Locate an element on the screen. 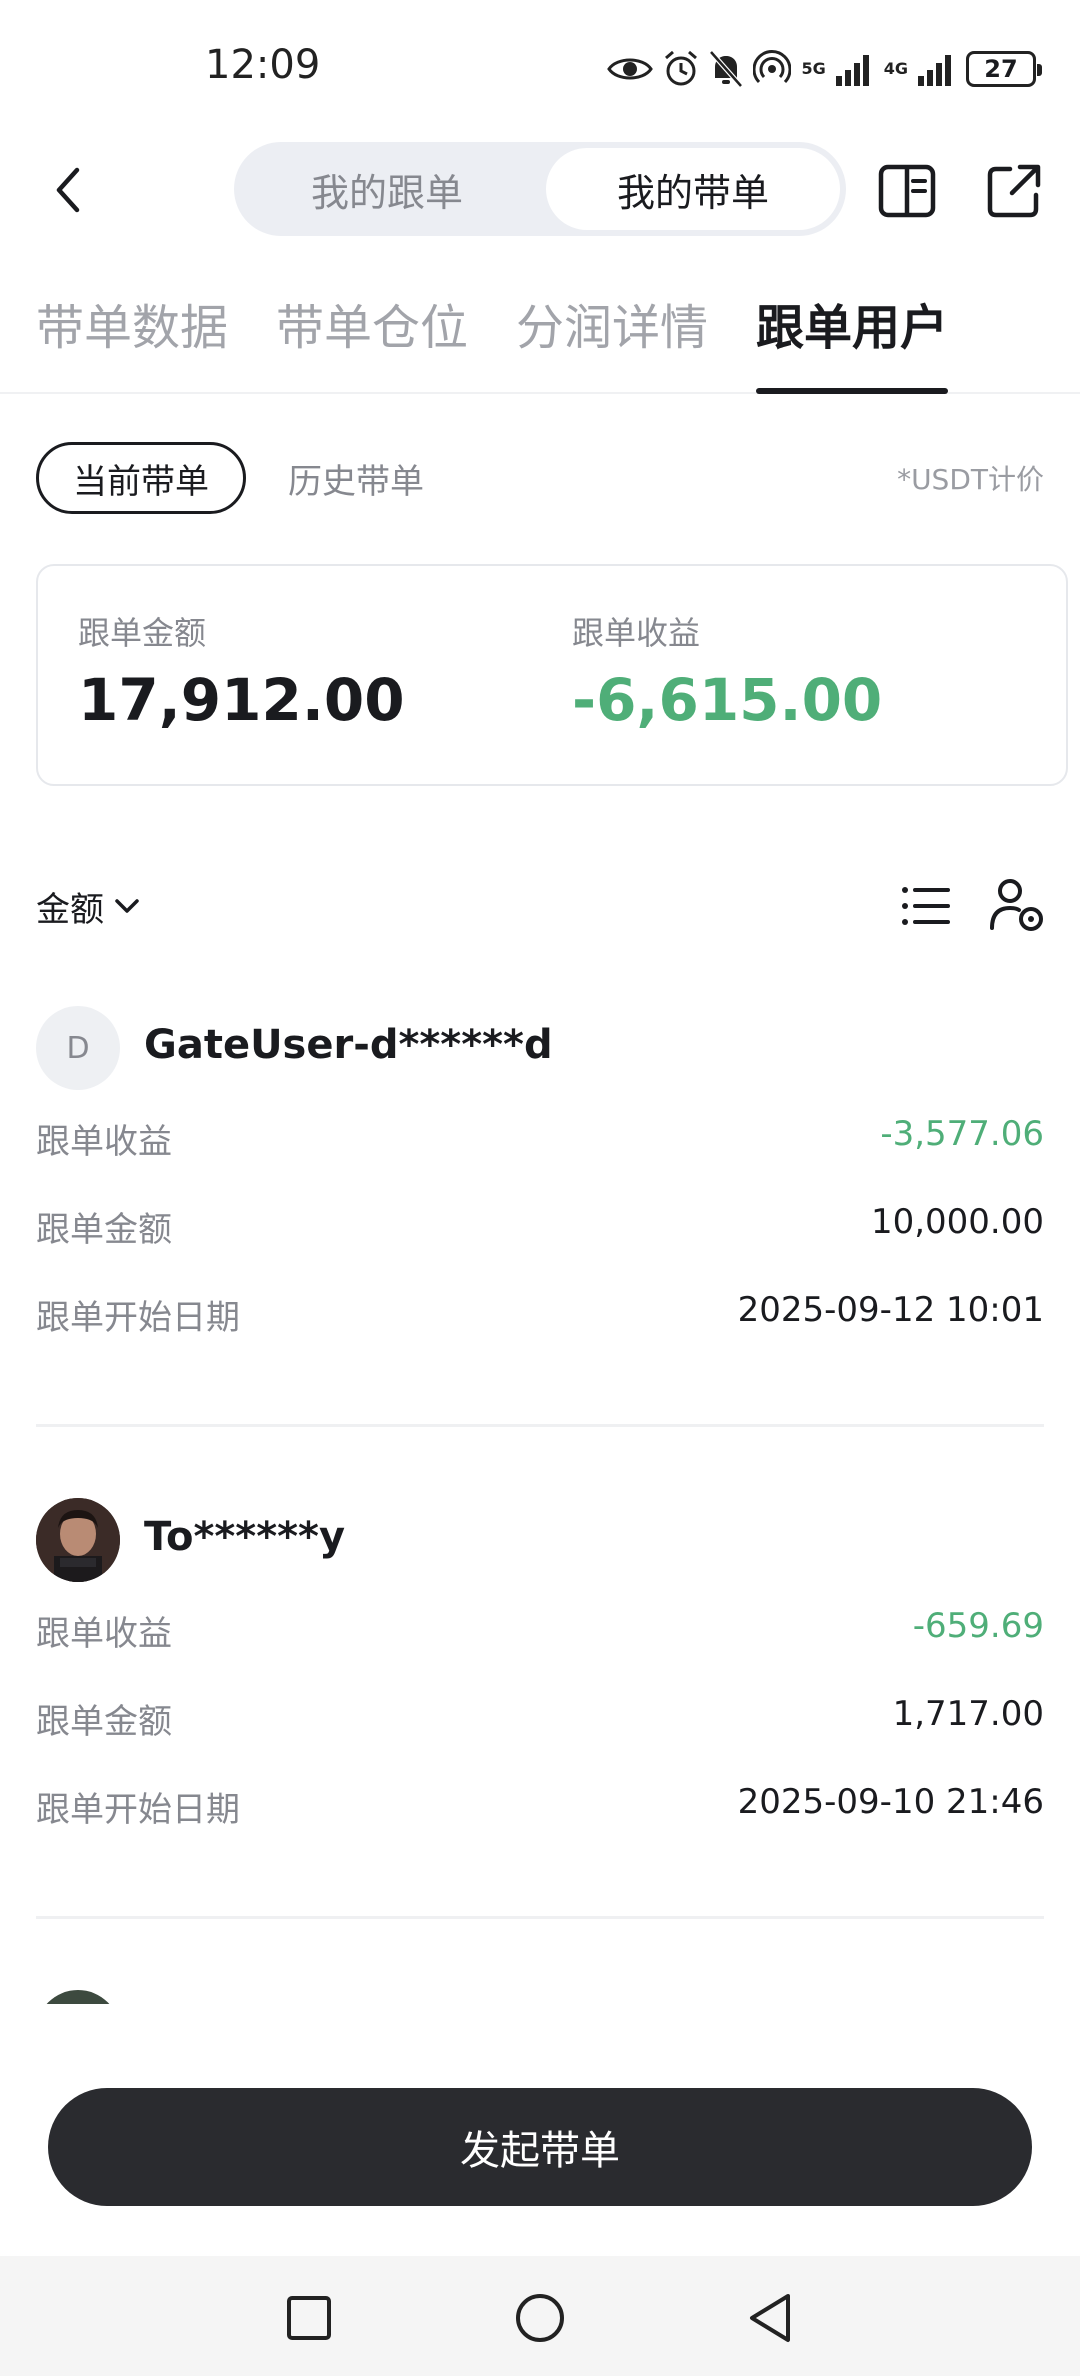 The image size is (1080, 2376). row-value: -3,577.06 is located at coordinates (962, 1134).